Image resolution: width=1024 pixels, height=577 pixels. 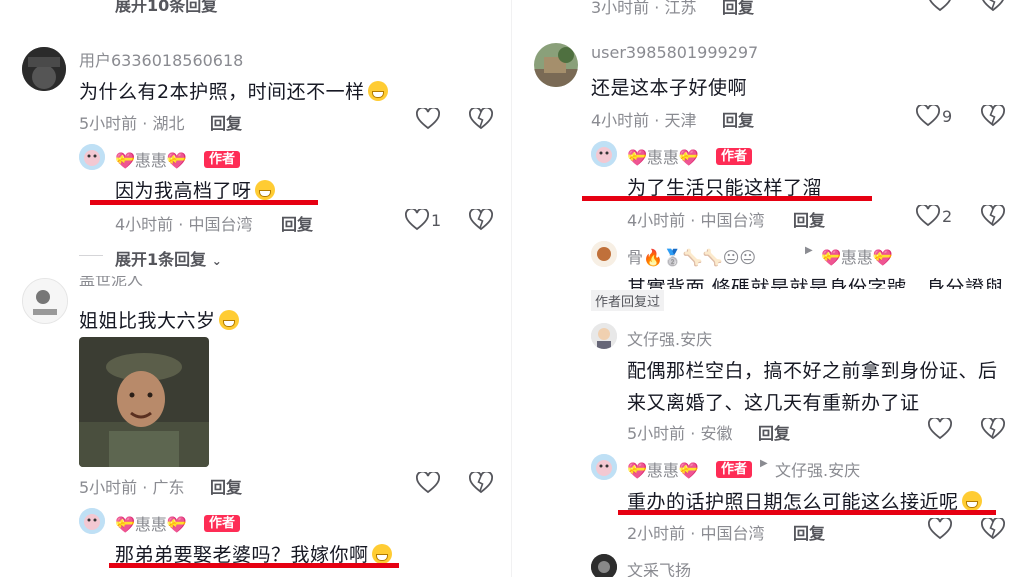 What do you see at coordinates (147, 321) in the screenshot?
I see `comment-text-content: 姐姐比我大六岁` at bounding box center [147, 321].